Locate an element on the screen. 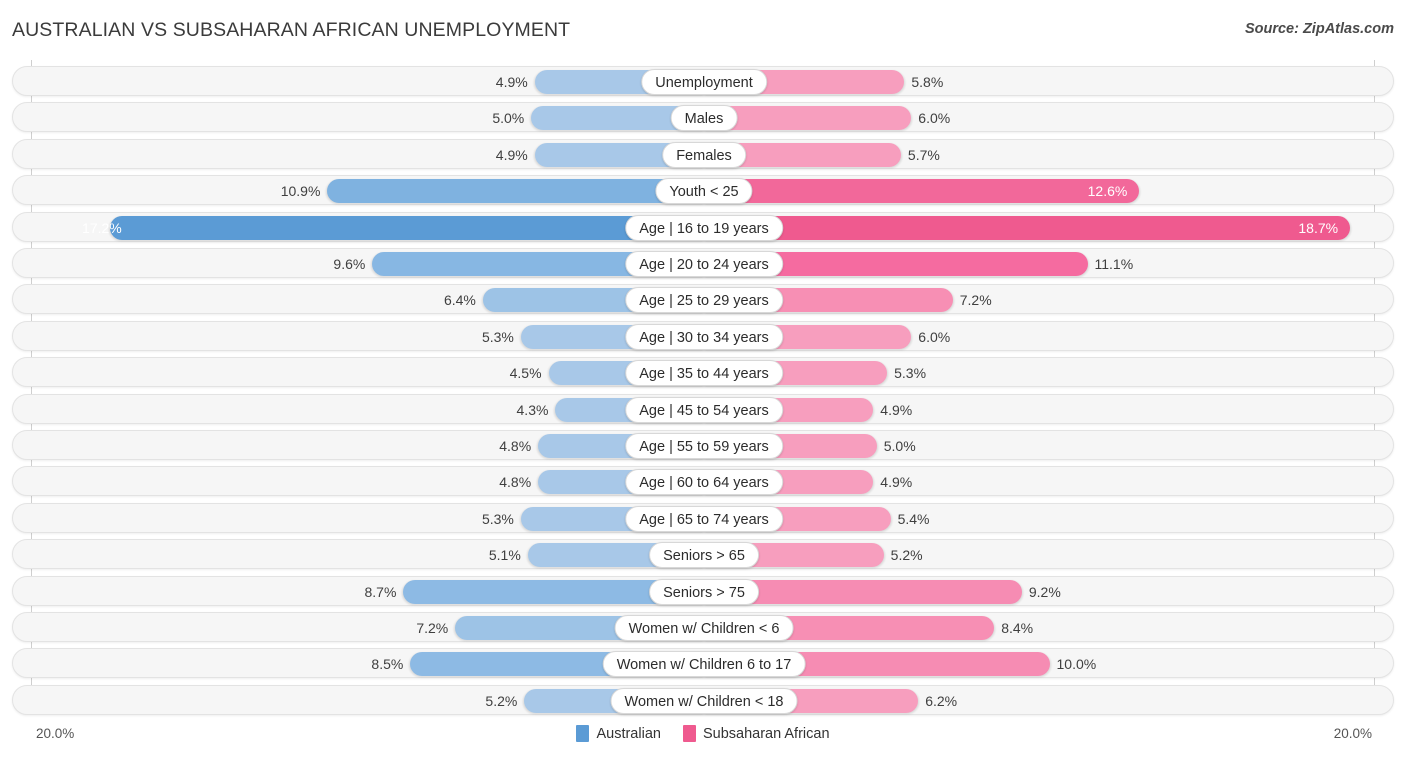 Image resolution: width=1406 pixels, height=757 pixels. row-category-label: Age | 25 to 29 years is located at coordinates (704, 300).